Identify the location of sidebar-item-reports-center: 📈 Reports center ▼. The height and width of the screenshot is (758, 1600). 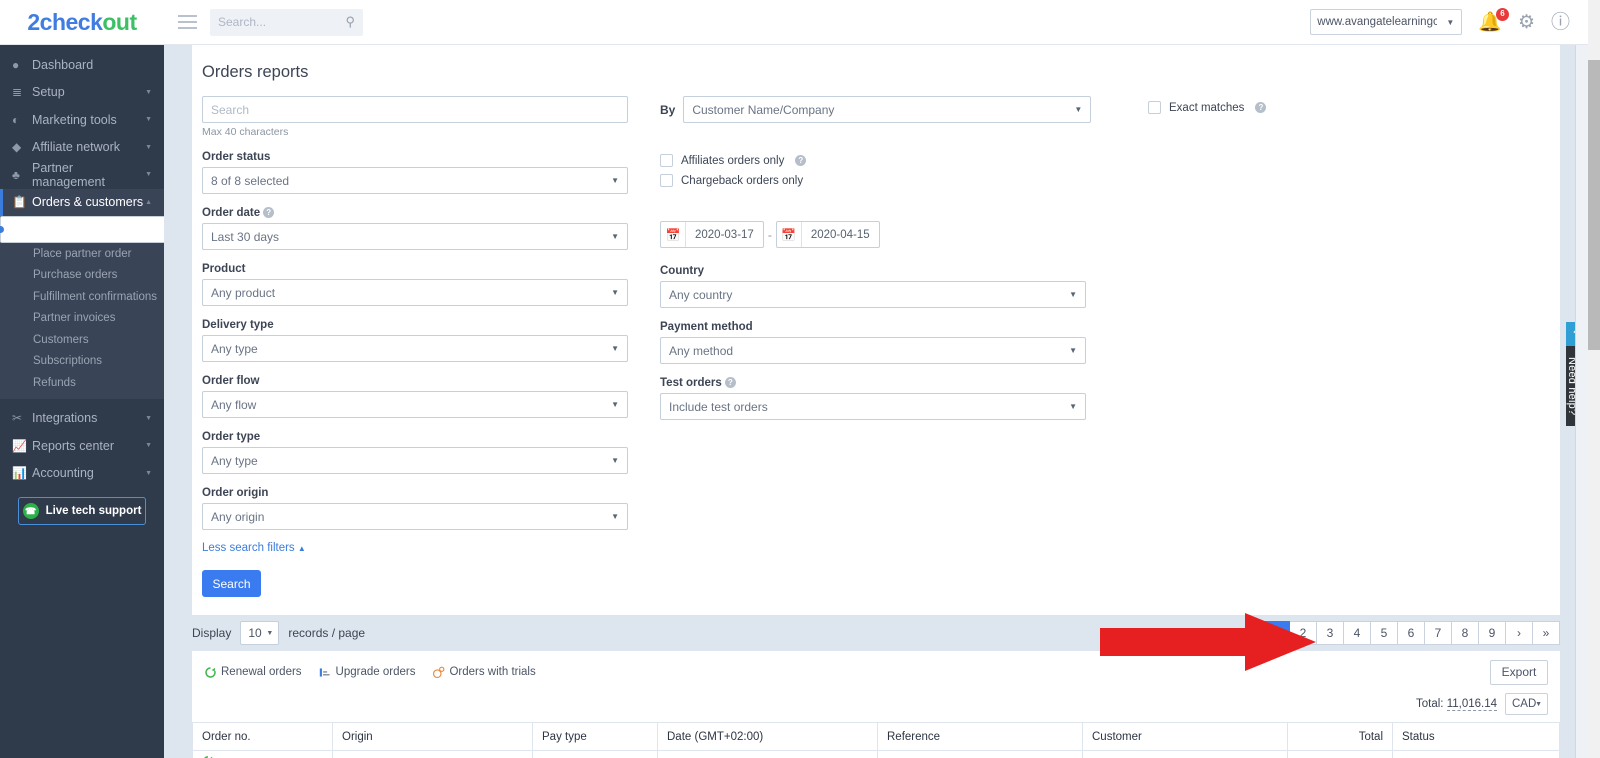
(82, 446).